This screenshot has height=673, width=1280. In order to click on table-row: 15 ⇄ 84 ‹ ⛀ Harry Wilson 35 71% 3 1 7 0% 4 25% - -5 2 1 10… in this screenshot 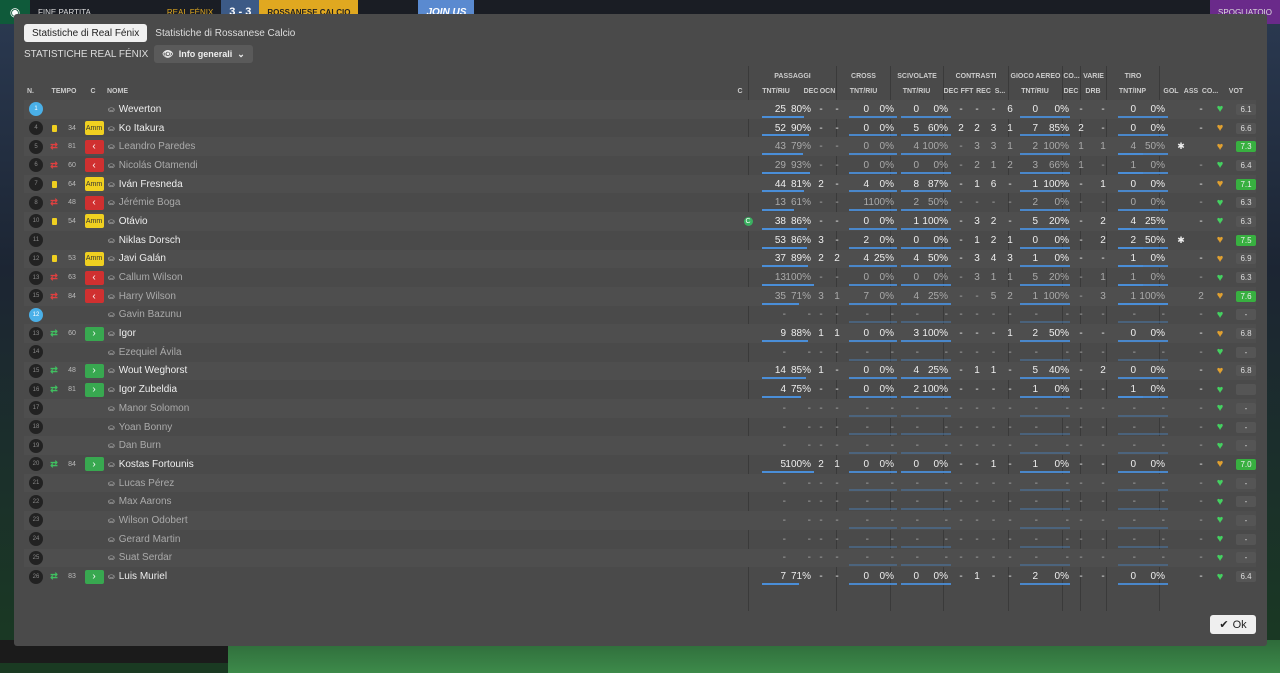, I will do `click(640, 296)`.